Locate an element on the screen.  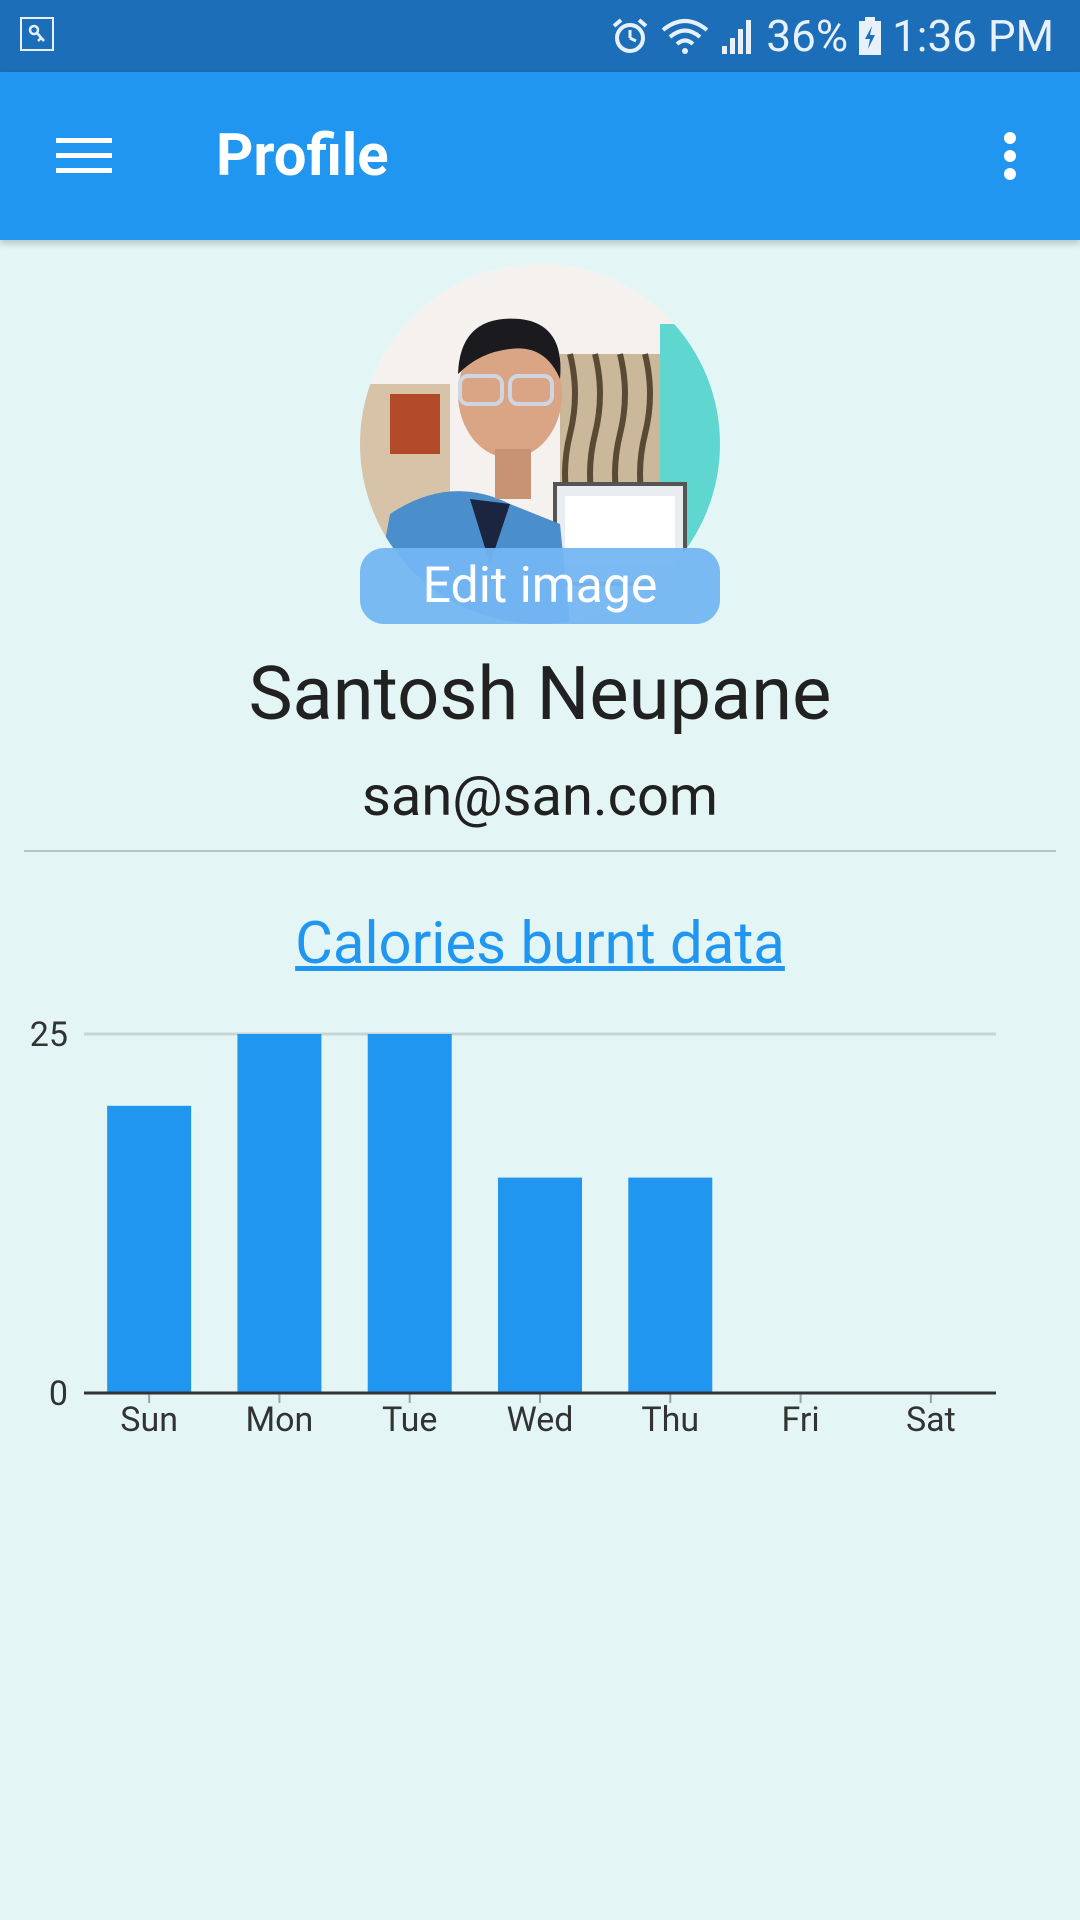
more-vert-icon is located at coordinates (1010, 156).